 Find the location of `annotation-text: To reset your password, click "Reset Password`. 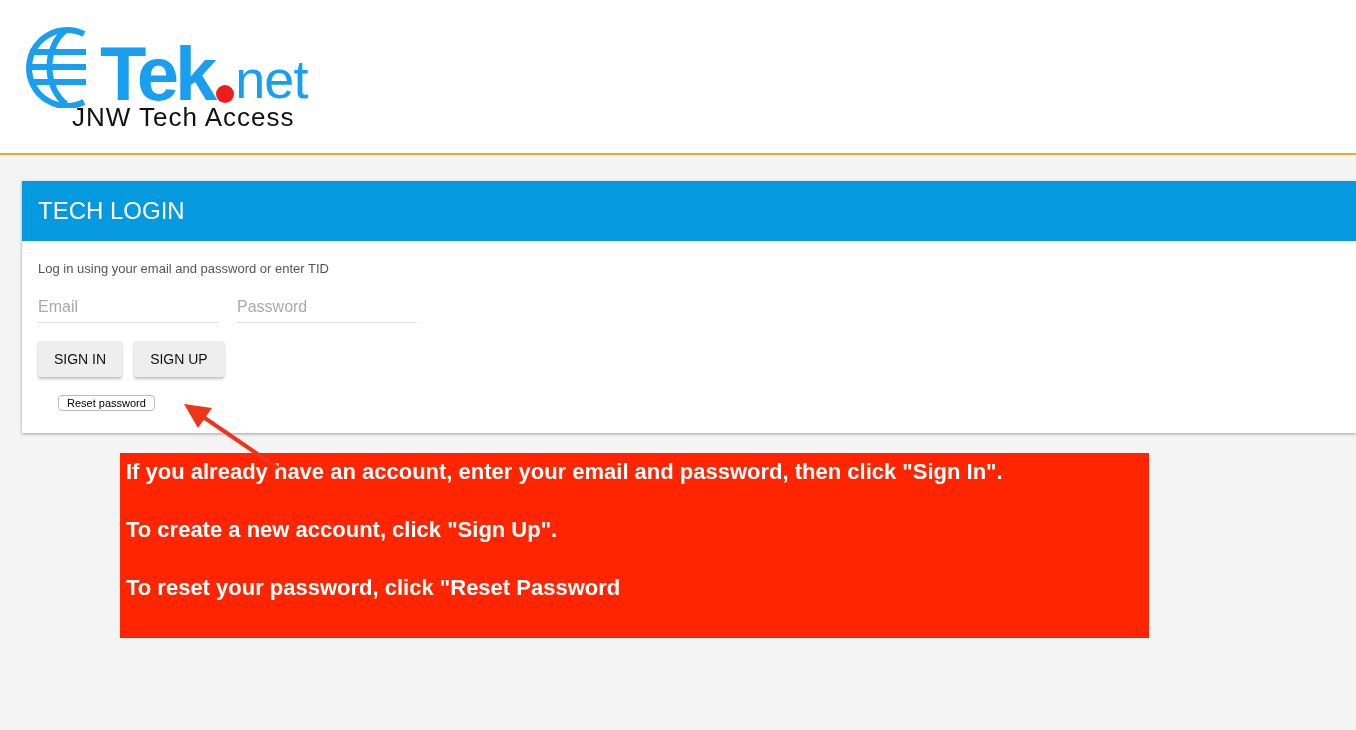

annotation-text: To reset your password, click "Reset Password is located at coordinates (374, 588).